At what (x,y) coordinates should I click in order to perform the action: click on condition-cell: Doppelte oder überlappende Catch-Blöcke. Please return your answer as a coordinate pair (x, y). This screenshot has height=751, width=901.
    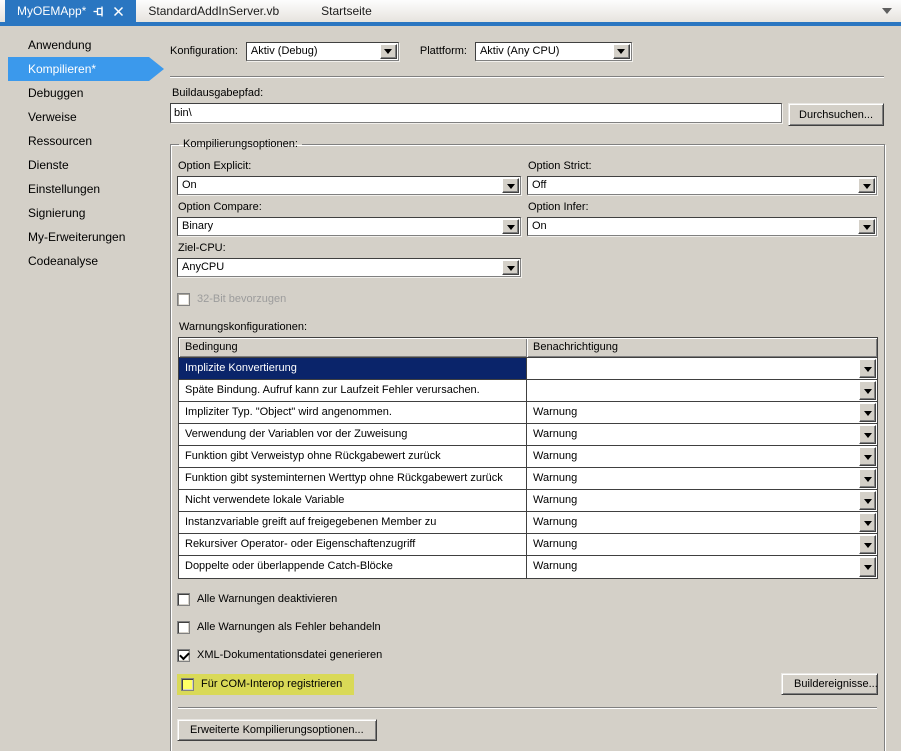
    Looking at the image, I should click on (353, 567).